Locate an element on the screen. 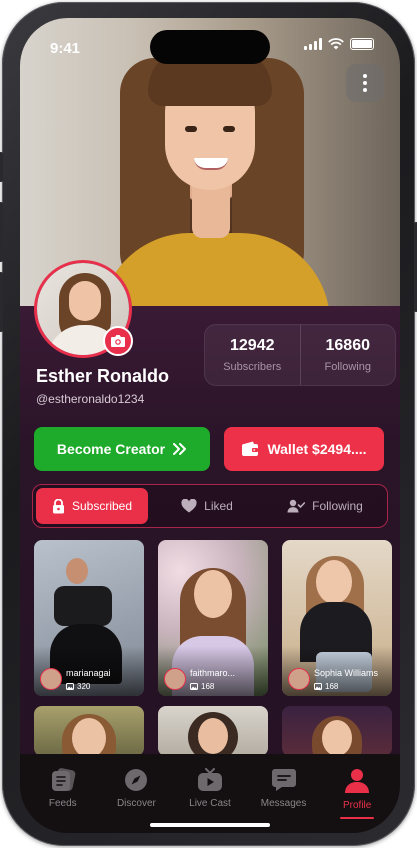 This screenshot has height=848, width=417. double-chevron-right-icon is located at coordinates (180, 449).